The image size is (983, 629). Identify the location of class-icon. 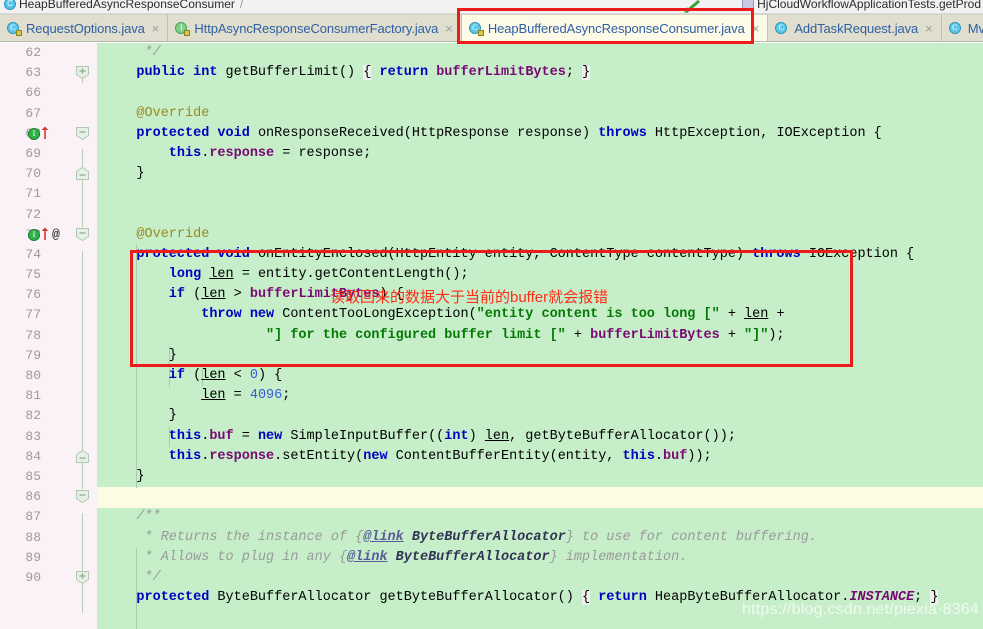
(10, 5).